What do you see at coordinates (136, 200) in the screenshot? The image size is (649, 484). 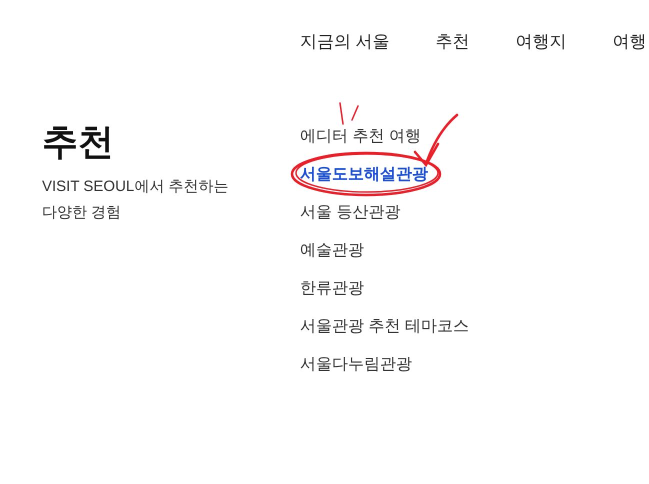 I see `section-description: VISIT SEOUL에서 추천하는 다양한 경험` at bounding box center [136, 200].